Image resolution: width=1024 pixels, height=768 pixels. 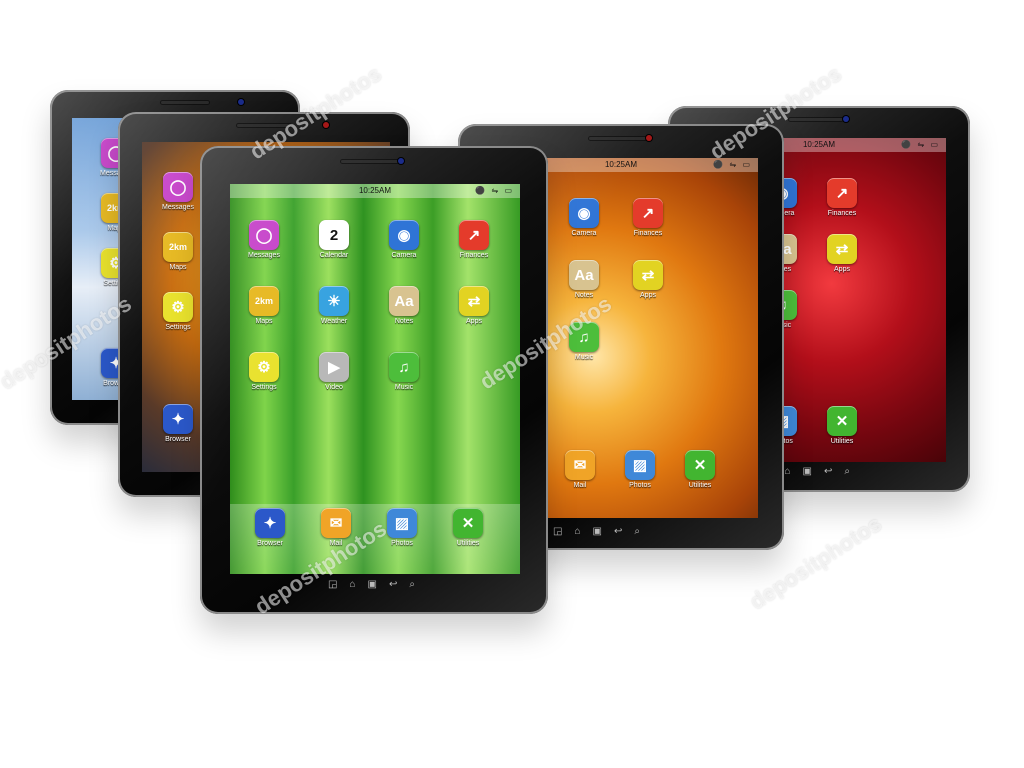 What do you see at coordinates (334, 239) in the screenshot?
I see `app-calendar: 2 Calendar` at bounding box center [334, 239].